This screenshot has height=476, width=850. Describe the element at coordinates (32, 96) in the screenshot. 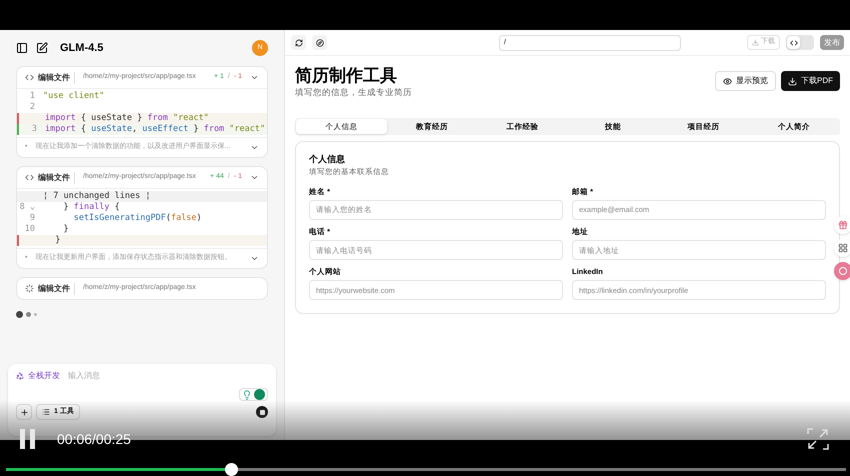

I see `line-number: 1` at that location.